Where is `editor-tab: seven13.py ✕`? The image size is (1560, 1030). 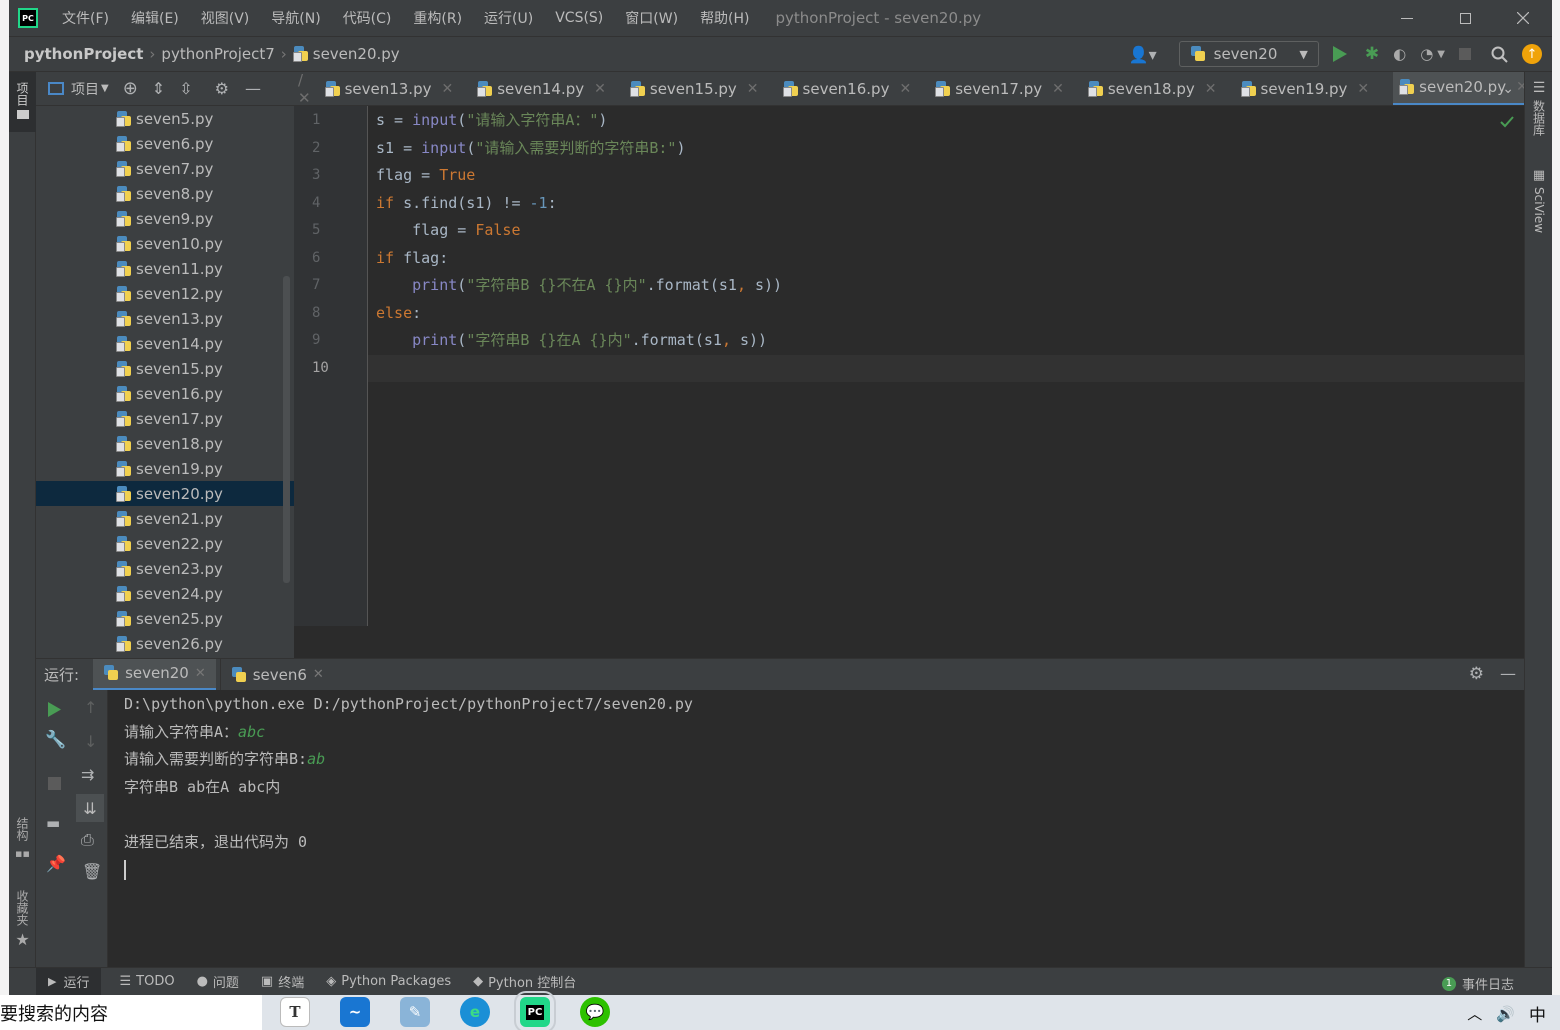 editor-tab: seven13.py ✕ is located at coordinates (394, 88).